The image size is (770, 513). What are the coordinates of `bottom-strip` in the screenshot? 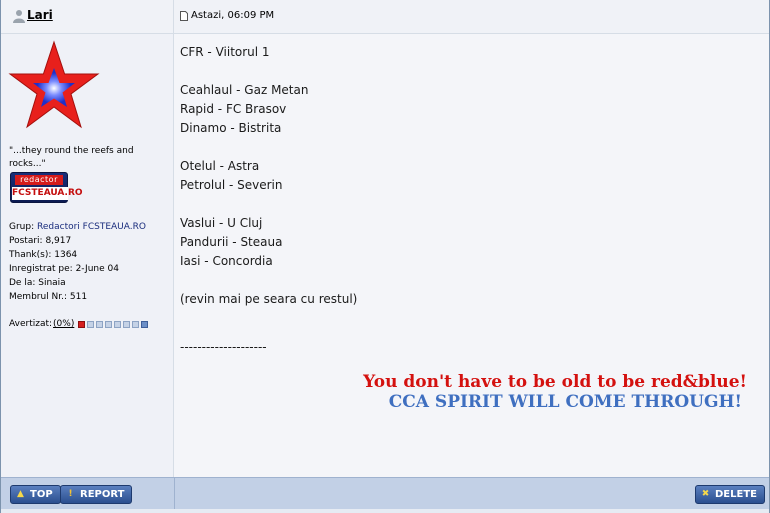 It's located at (385, 511).